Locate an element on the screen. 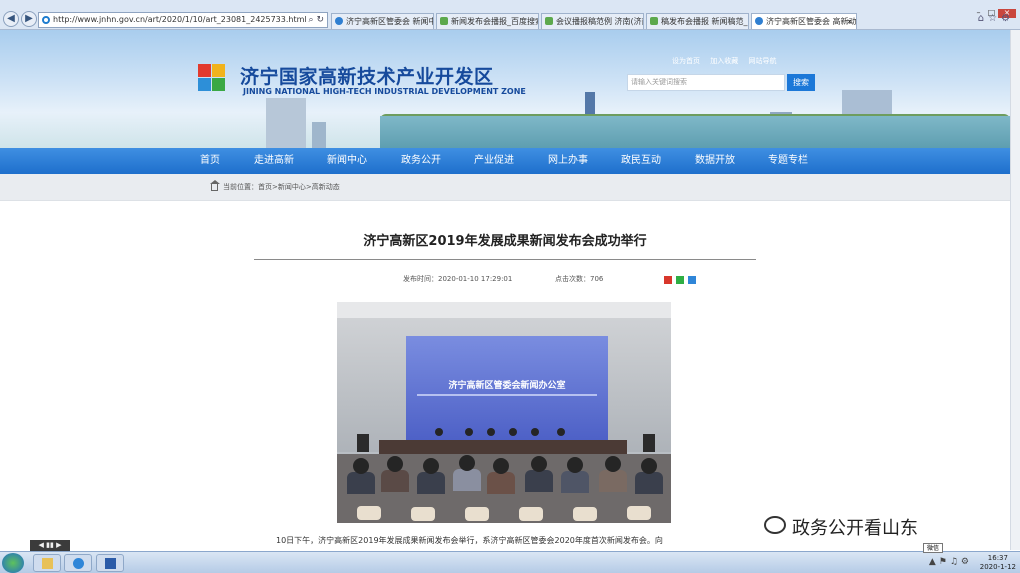 The width and height of the screenshot is (1020, 573). nav-item-industry: 产业促进 is located at coordinates (494, 161).